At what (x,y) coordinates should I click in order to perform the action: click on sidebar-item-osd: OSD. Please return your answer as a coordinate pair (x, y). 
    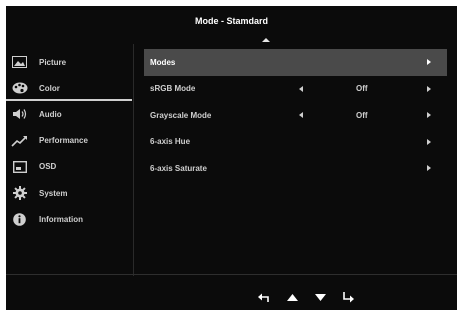
    Looking at the image, I should click on (69, 167).